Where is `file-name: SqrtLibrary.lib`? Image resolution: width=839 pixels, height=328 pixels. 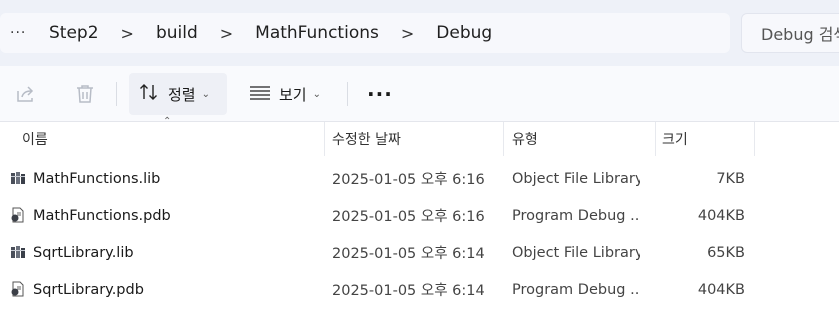
file-name: SqrtLibrary.lib is located at coordinates (83, 252).